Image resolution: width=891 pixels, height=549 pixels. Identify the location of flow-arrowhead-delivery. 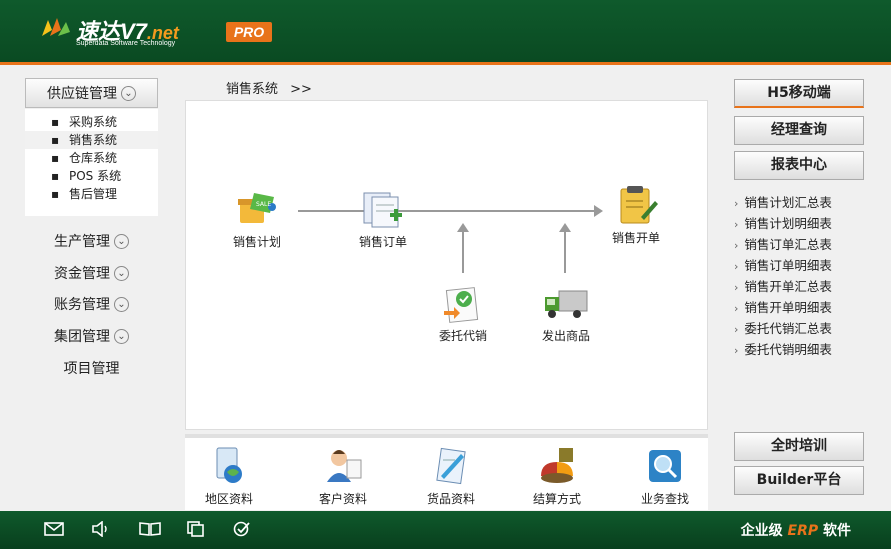
(565, 227).